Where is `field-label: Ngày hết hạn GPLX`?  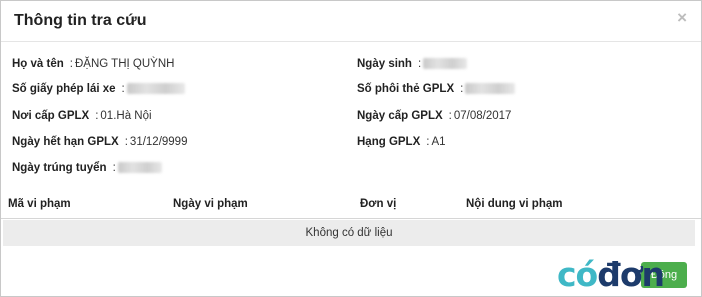 field-label: Ngày hết hạn GPLX is located at coordinates (65, 142).